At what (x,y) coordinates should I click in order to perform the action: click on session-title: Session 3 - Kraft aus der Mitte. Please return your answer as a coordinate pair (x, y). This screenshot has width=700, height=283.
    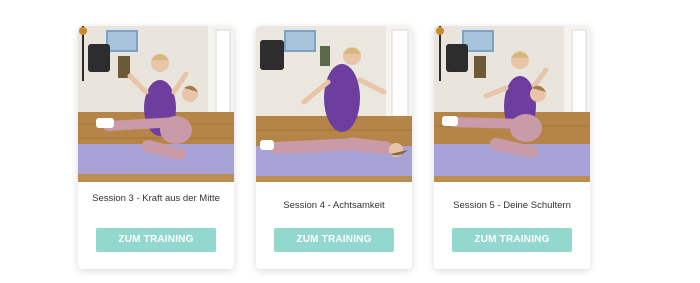
    Looking at the image, I should click on (156, 198).